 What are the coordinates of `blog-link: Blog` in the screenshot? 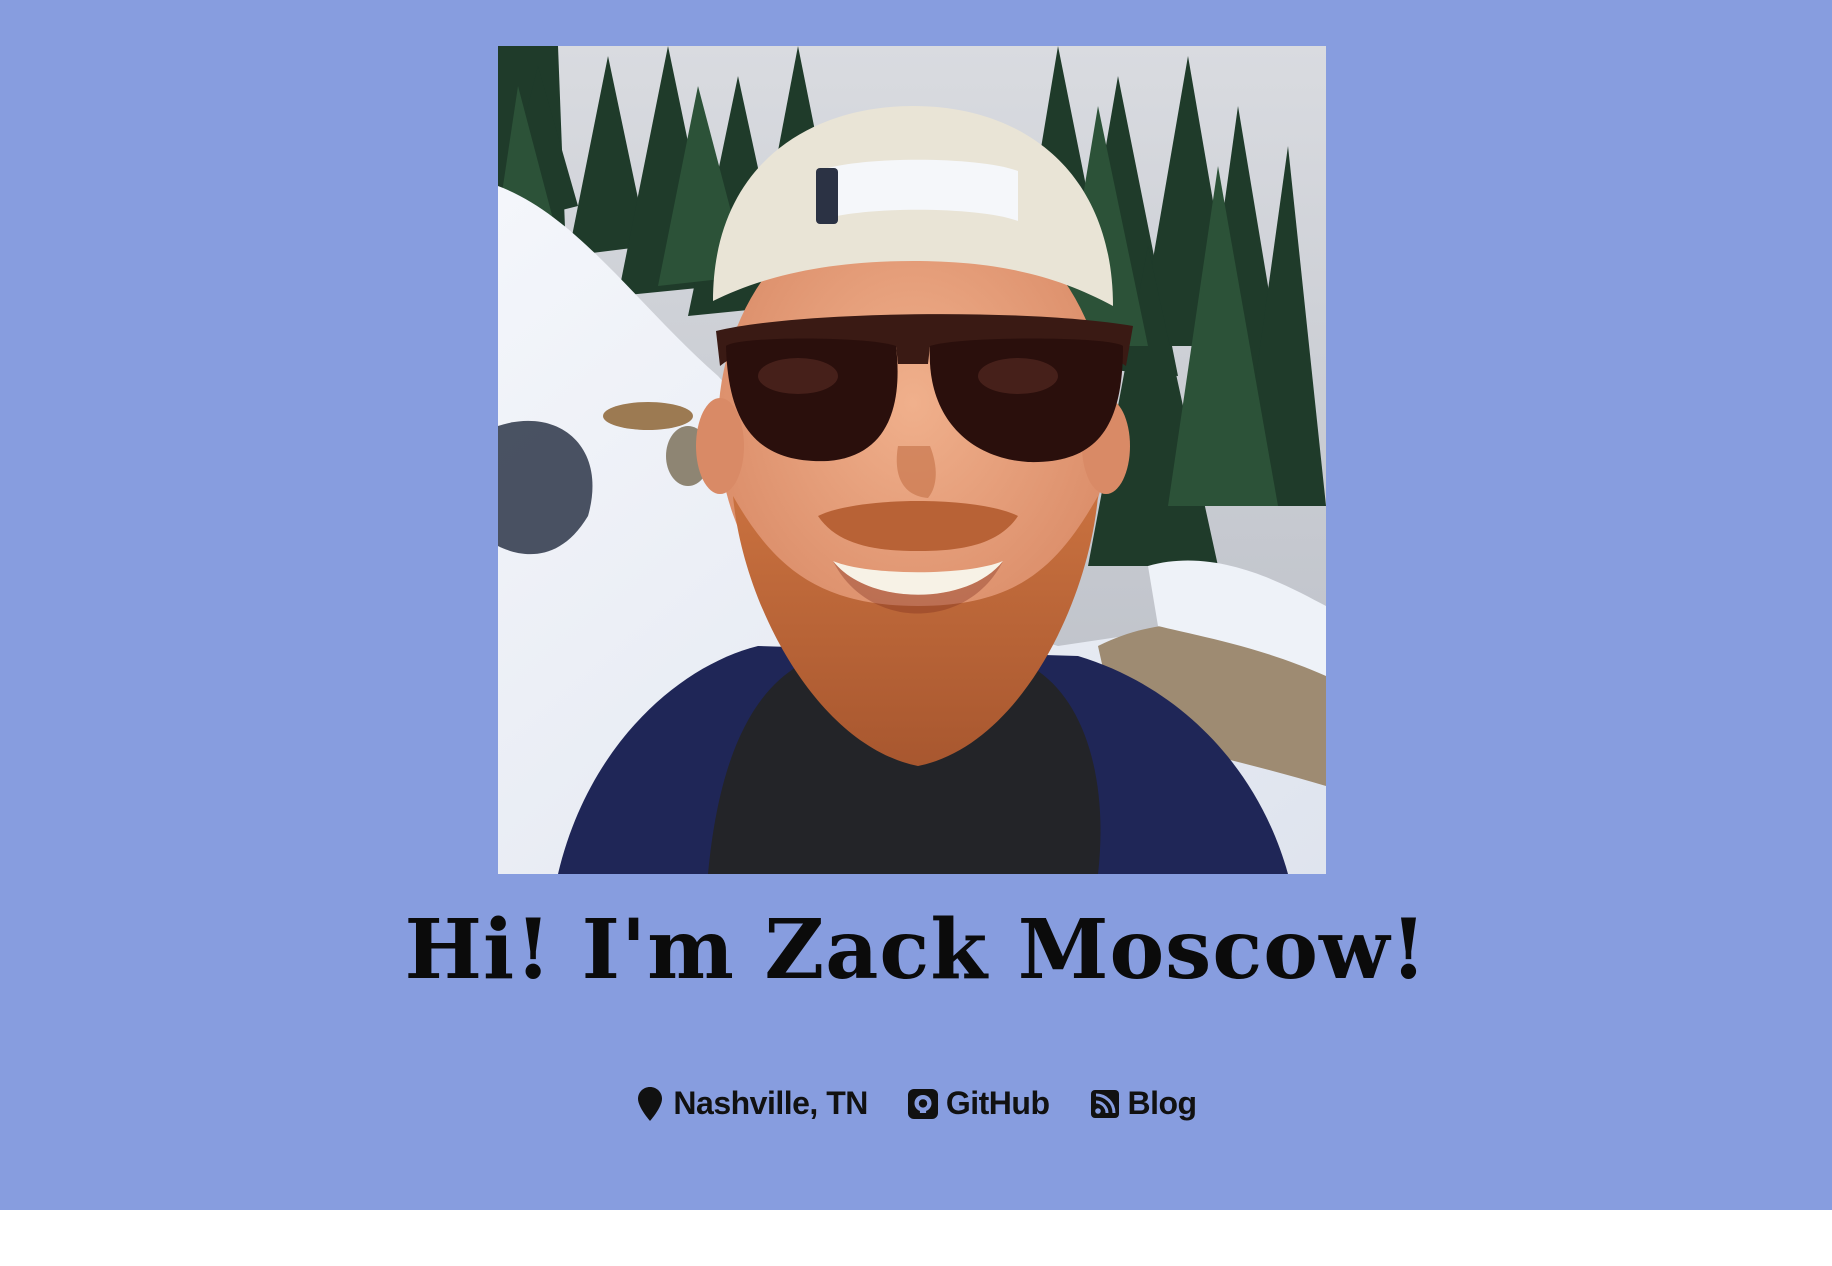 It's located at (1143, 1103).